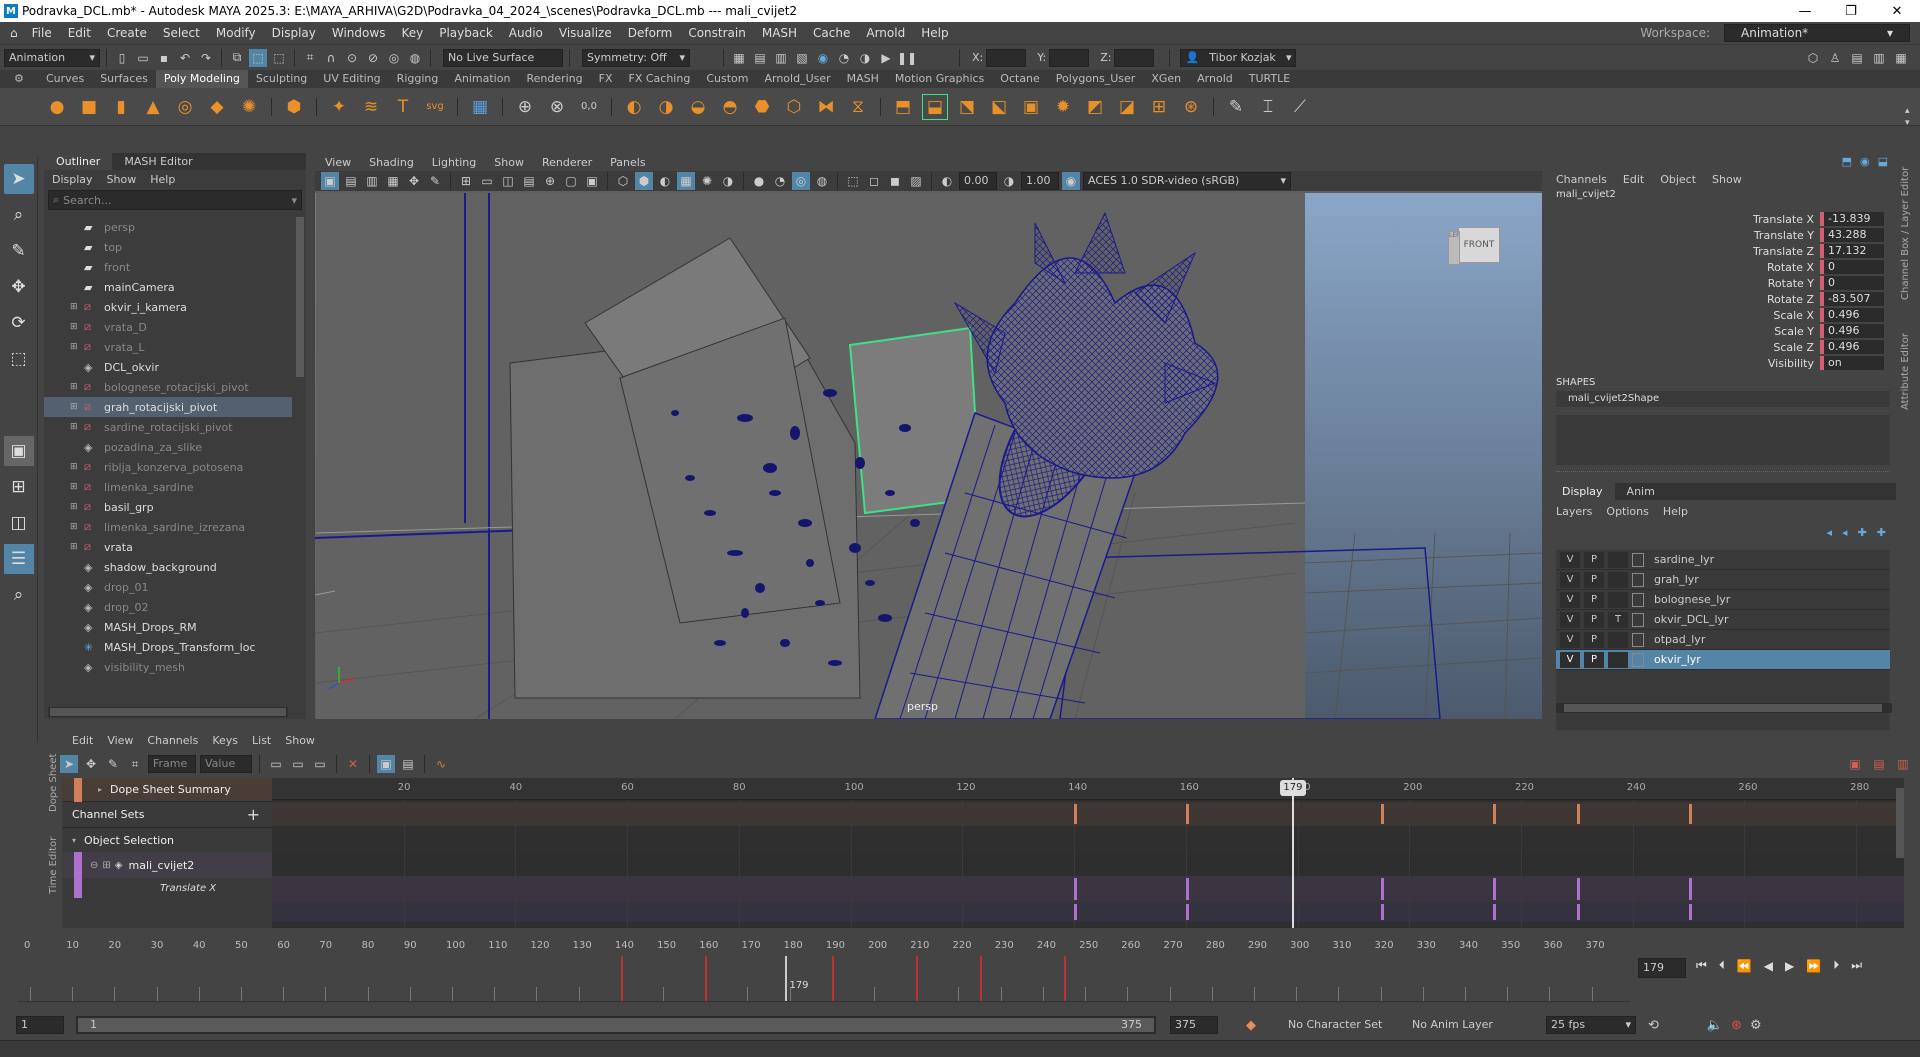  What do you see at coordinates (525, 107) in the screenshot?
I see `mirror-icon: ⊕` at bounding box center [525, 107].